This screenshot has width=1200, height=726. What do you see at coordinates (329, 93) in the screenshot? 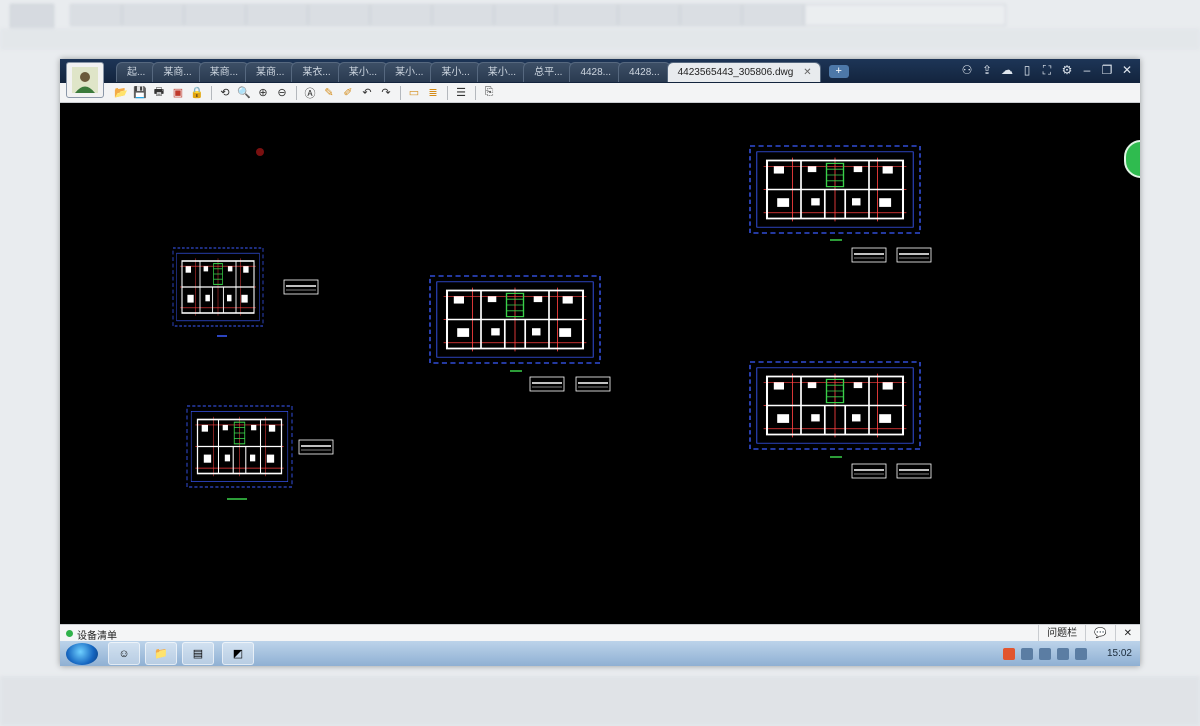
I see `pencil-icon: ✎` at bounding box center [329, 93].